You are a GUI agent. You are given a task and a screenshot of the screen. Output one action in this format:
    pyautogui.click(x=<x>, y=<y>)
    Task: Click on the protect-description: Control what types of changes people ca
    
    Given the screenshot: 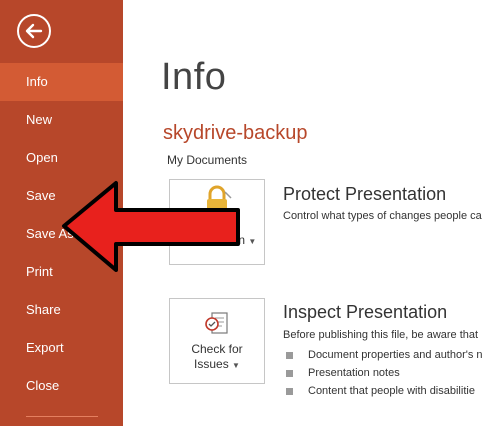 What is the action you would take?
    pyautogui.click(x=382, y=216)
    